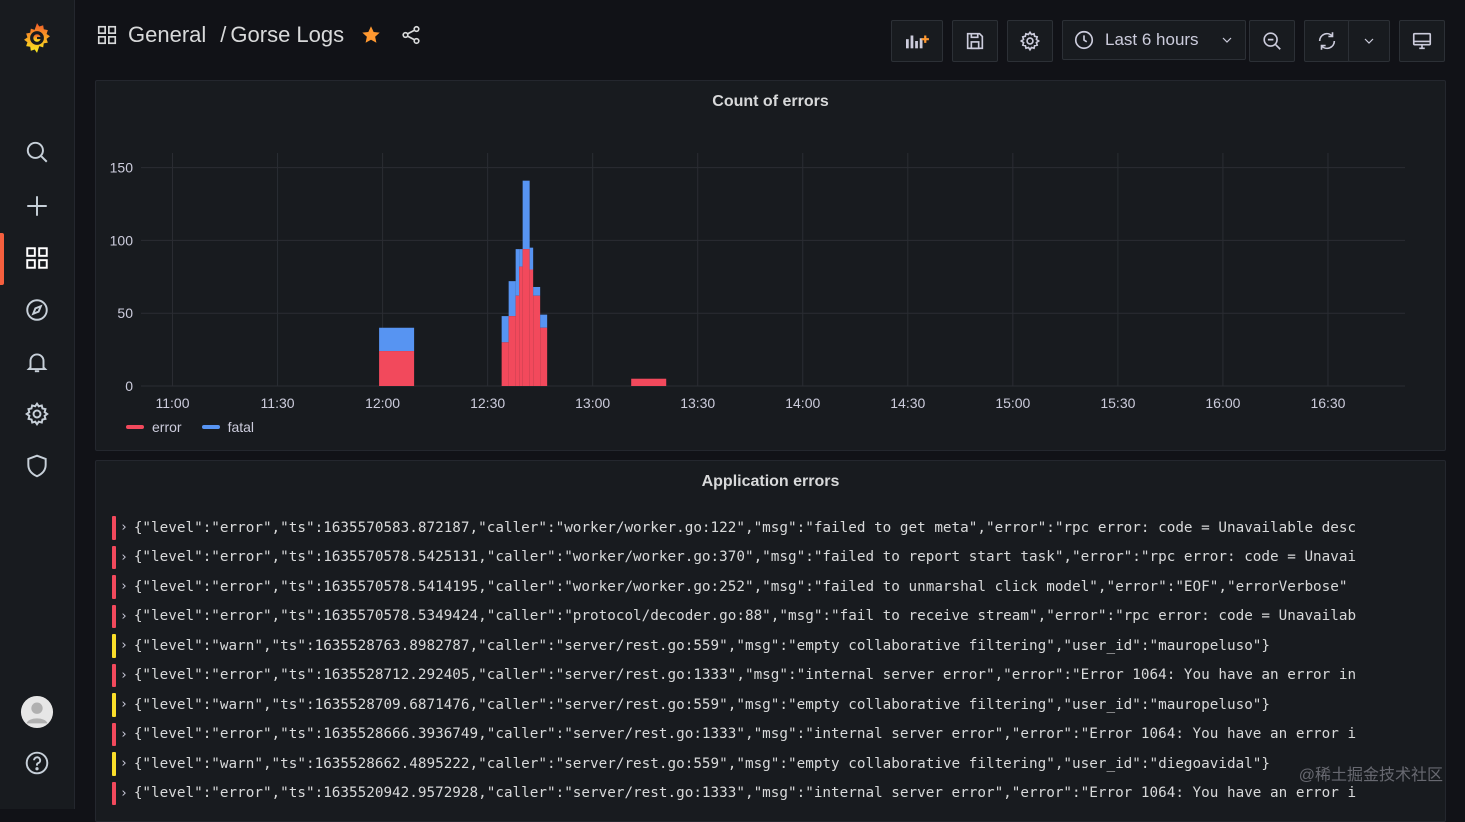  What do you see at coordinates (190, 427) in the screenshot?
I see `chart-legend: error fatal` at bounding box center [190, 427].